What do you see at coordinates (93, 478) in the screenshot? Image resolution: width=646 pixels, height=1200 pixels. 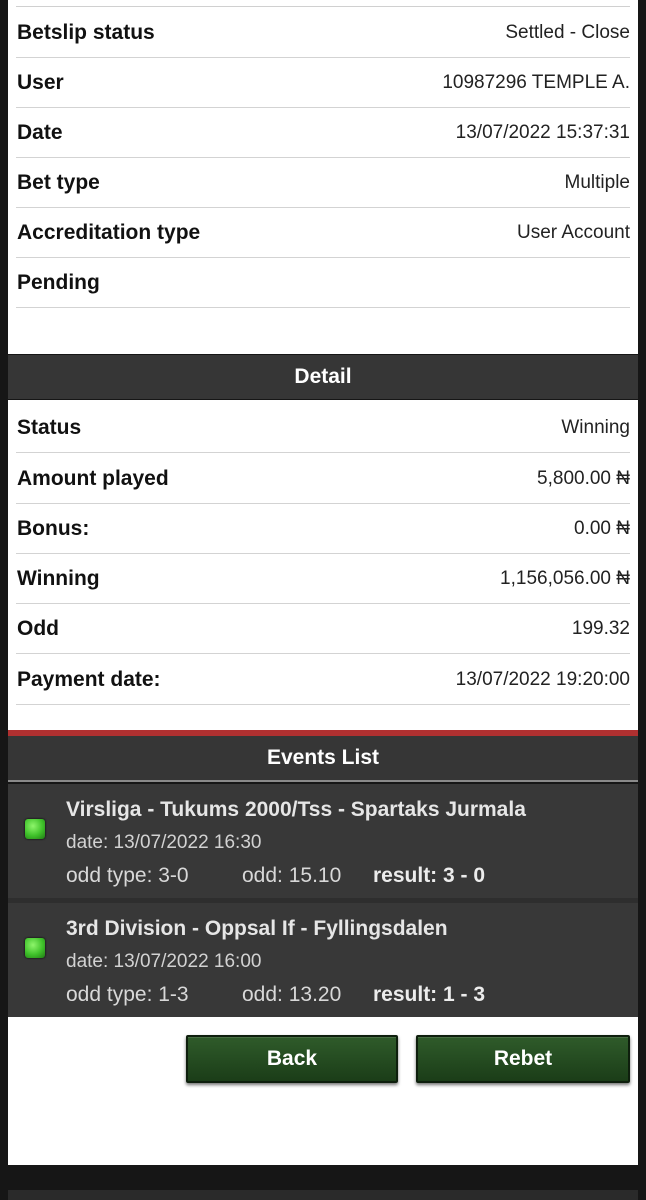 I see `row-label: Amount played` at bounding box center [93, 478].